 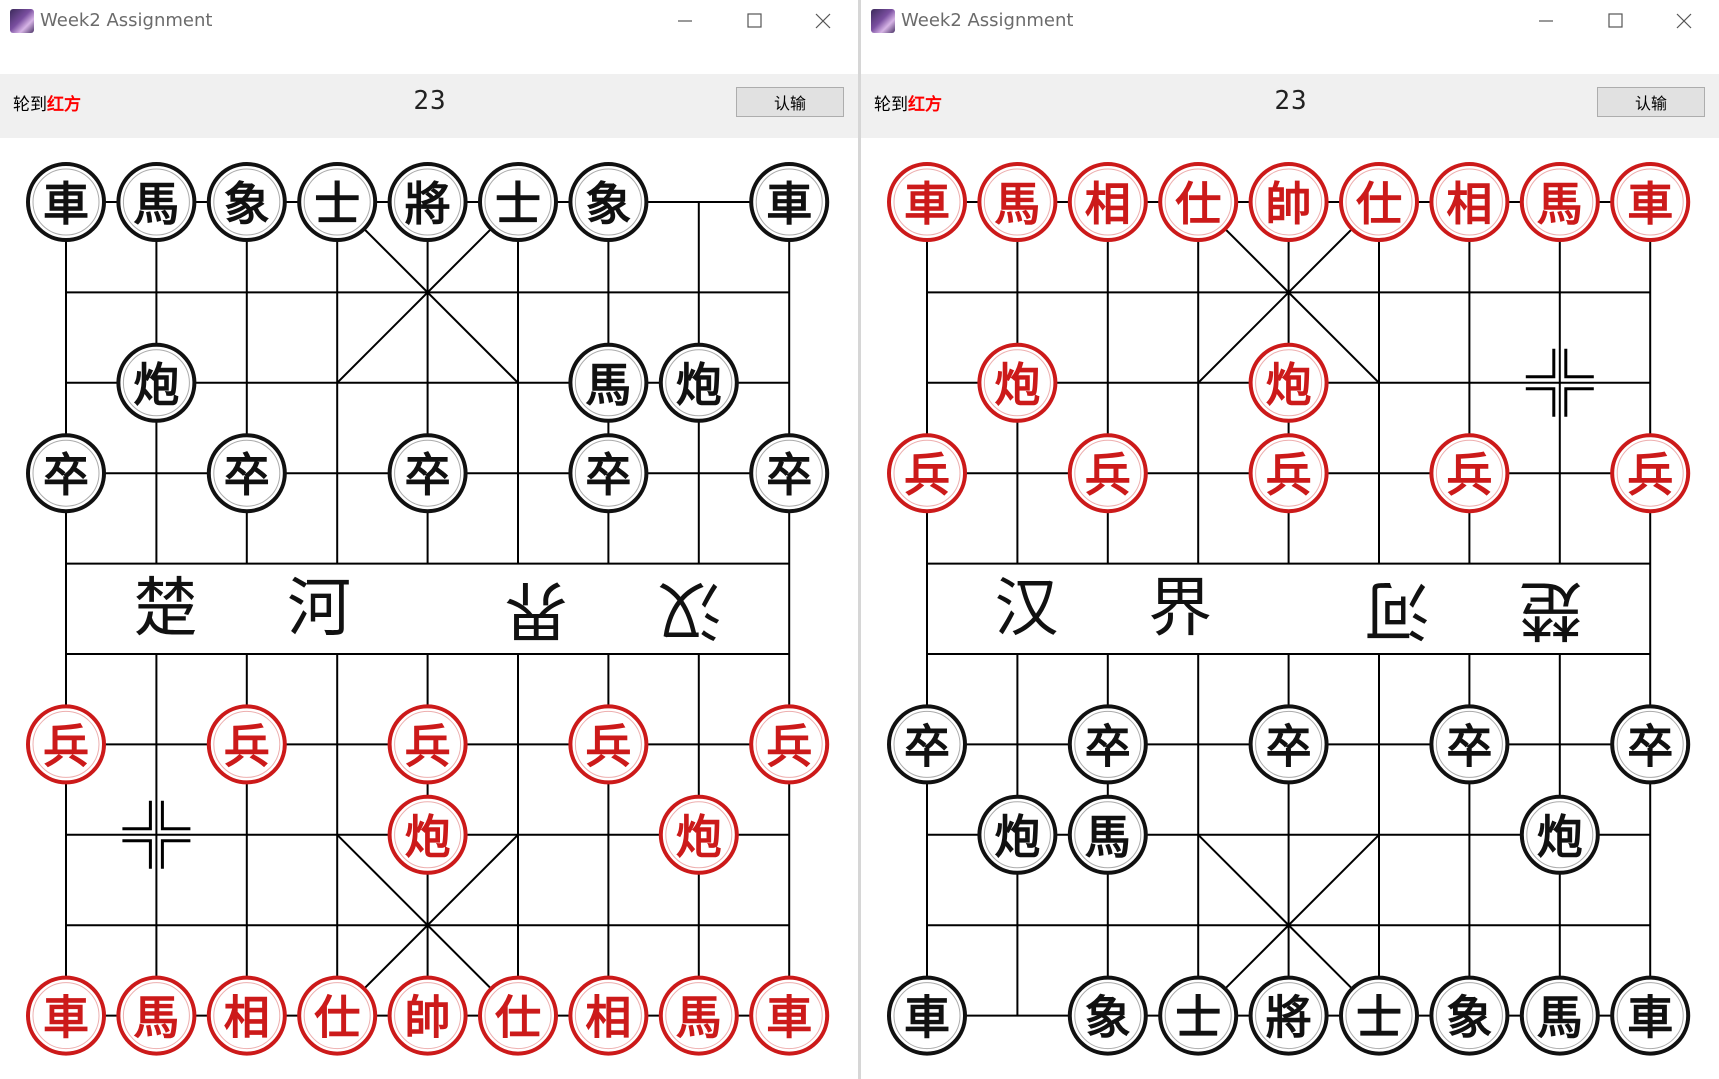 What do you see at coordinates (1397, 609) in the screenshot?
I see `river-text: 河` at bounding box center [1397, 609].